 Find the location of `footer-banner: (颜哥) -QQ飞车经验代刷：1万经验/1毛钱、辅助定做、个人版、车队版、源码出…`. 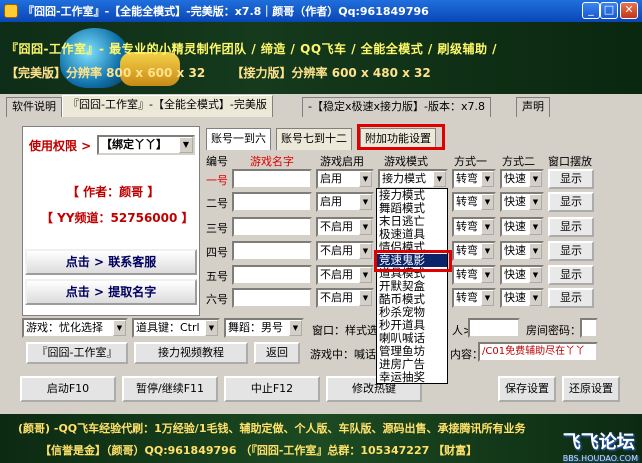

footer-banner: (颜哥) -QQ飞车经验代刷：1万经验/1毛钱、辅助定做、个人版、车队版、源码出… is located at coordinates (321, 438).